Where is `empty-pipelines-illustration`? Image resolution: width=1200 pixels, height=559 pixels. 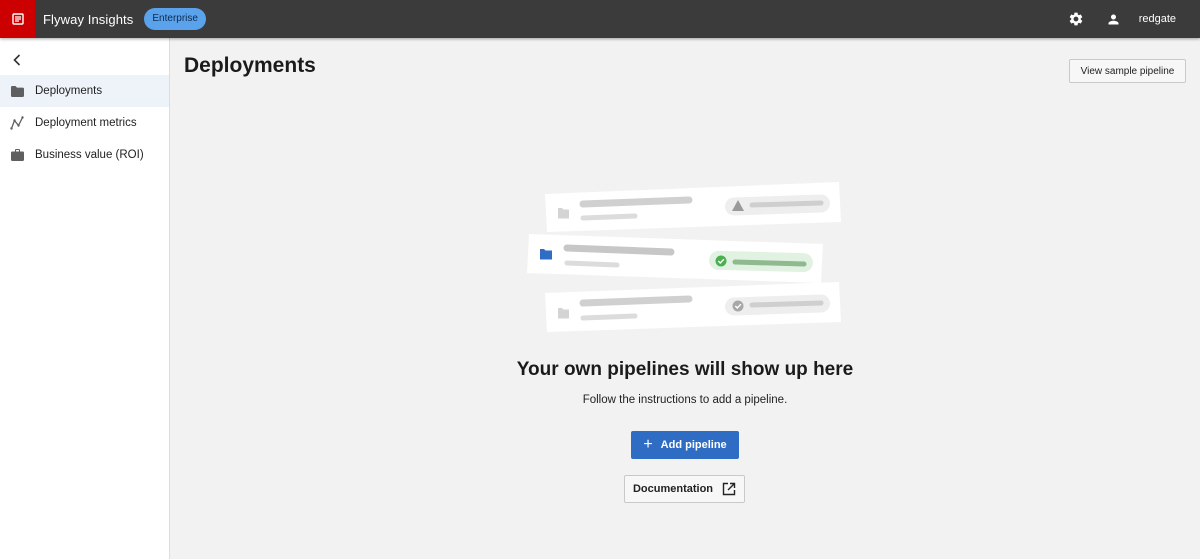 empty-pipelines-illustration is located at coordinates (684, 257).